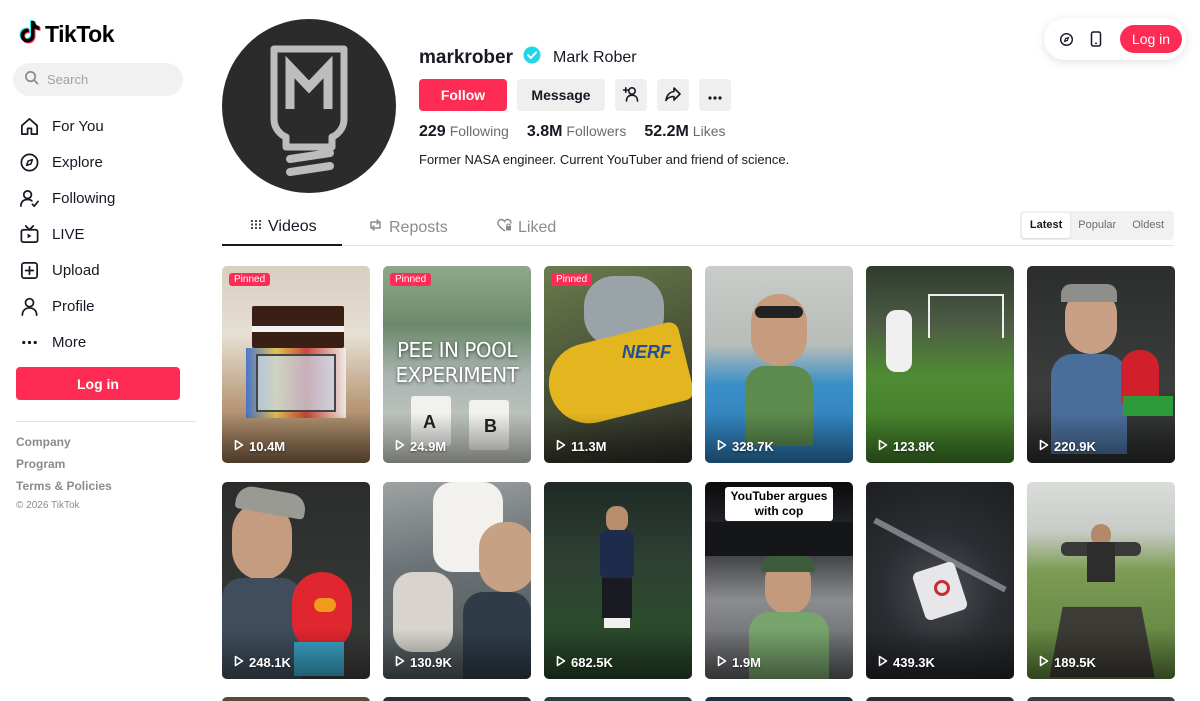 This screenshot has height=701, width=1200. I want to click on tab-reposts: Reposts, so click(408, 227).